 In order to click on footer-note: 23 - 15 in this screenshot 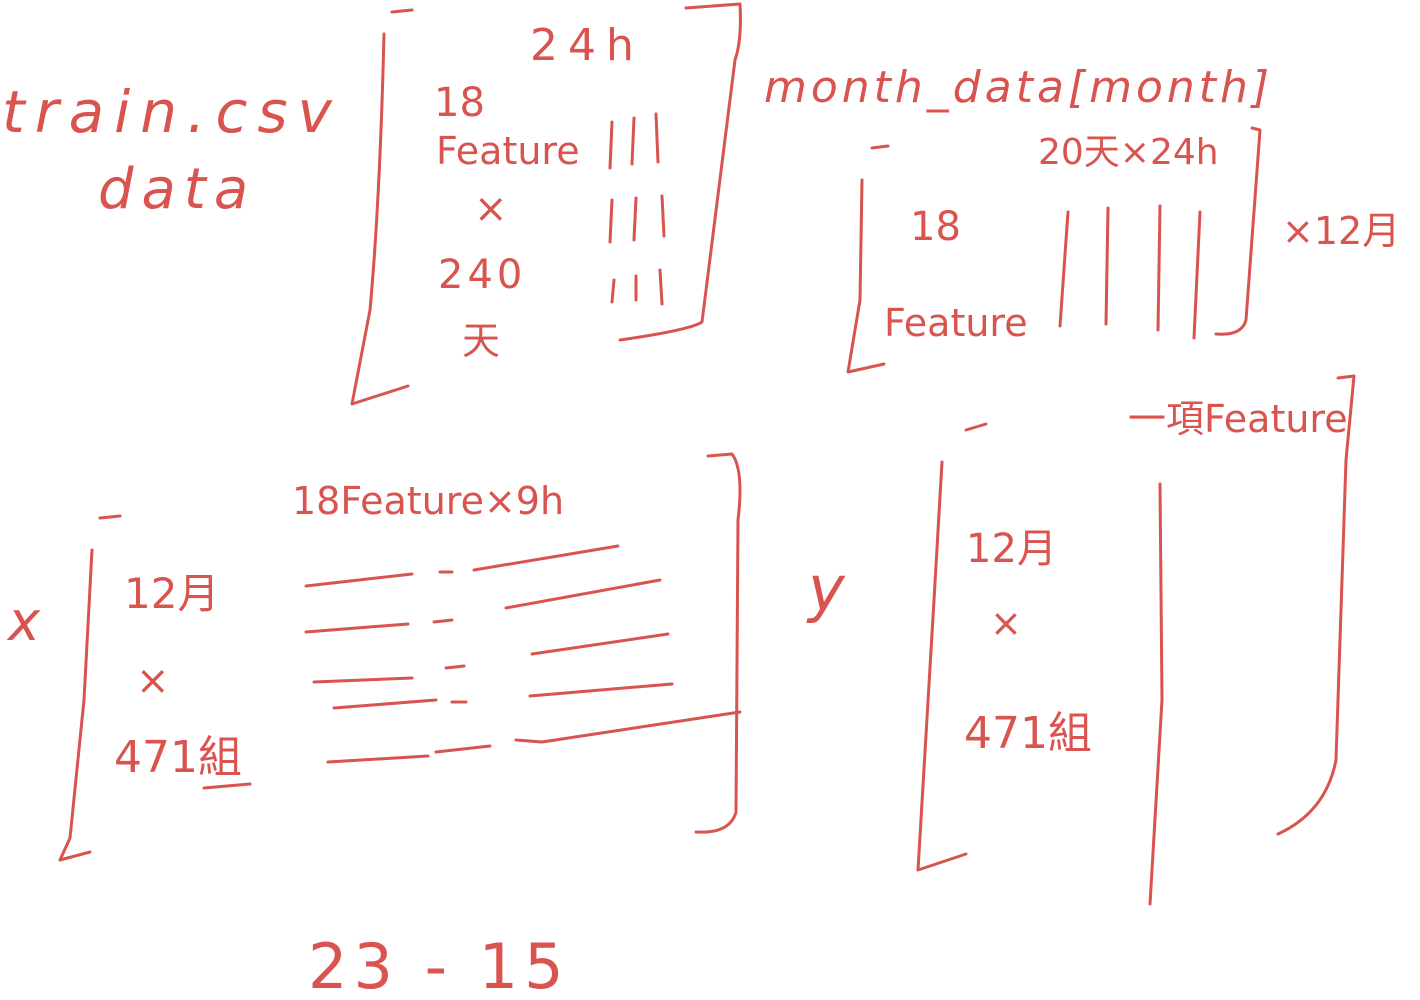, I will do `click(439, 965)`.